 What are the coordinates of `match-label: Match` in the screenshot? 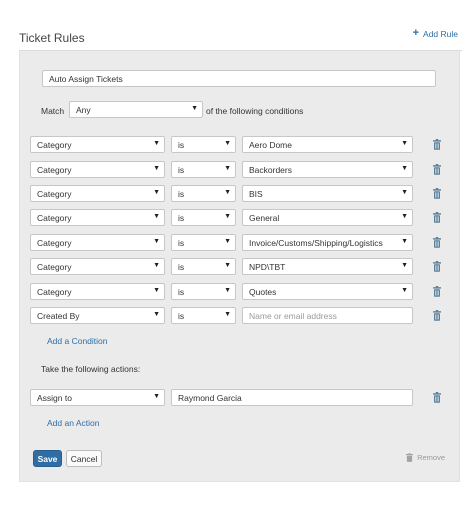 It's located at (53, 111).